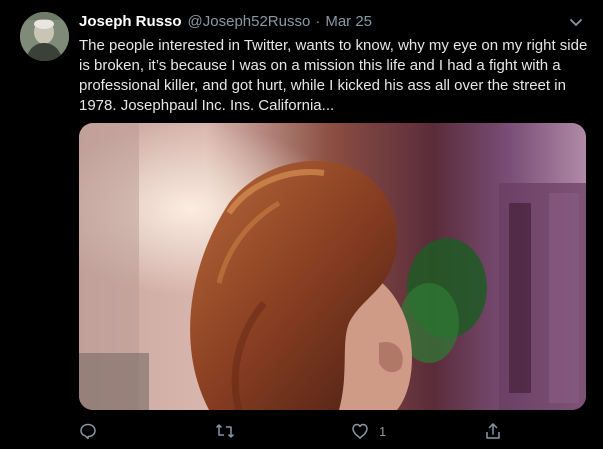 The width and height of the screenshot is (603, 449). Describe the element at coordinates (383, 431) in the screenshot. I see `like-count: 1` at that location.